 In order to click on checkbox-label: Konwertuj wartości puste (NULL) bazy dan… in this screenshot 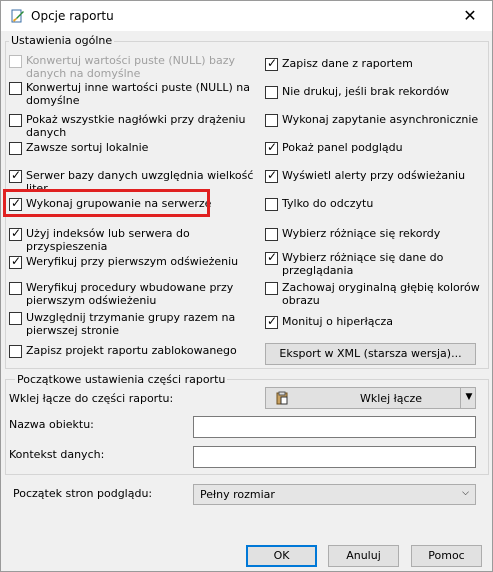, I will do `click(131, 67)`.